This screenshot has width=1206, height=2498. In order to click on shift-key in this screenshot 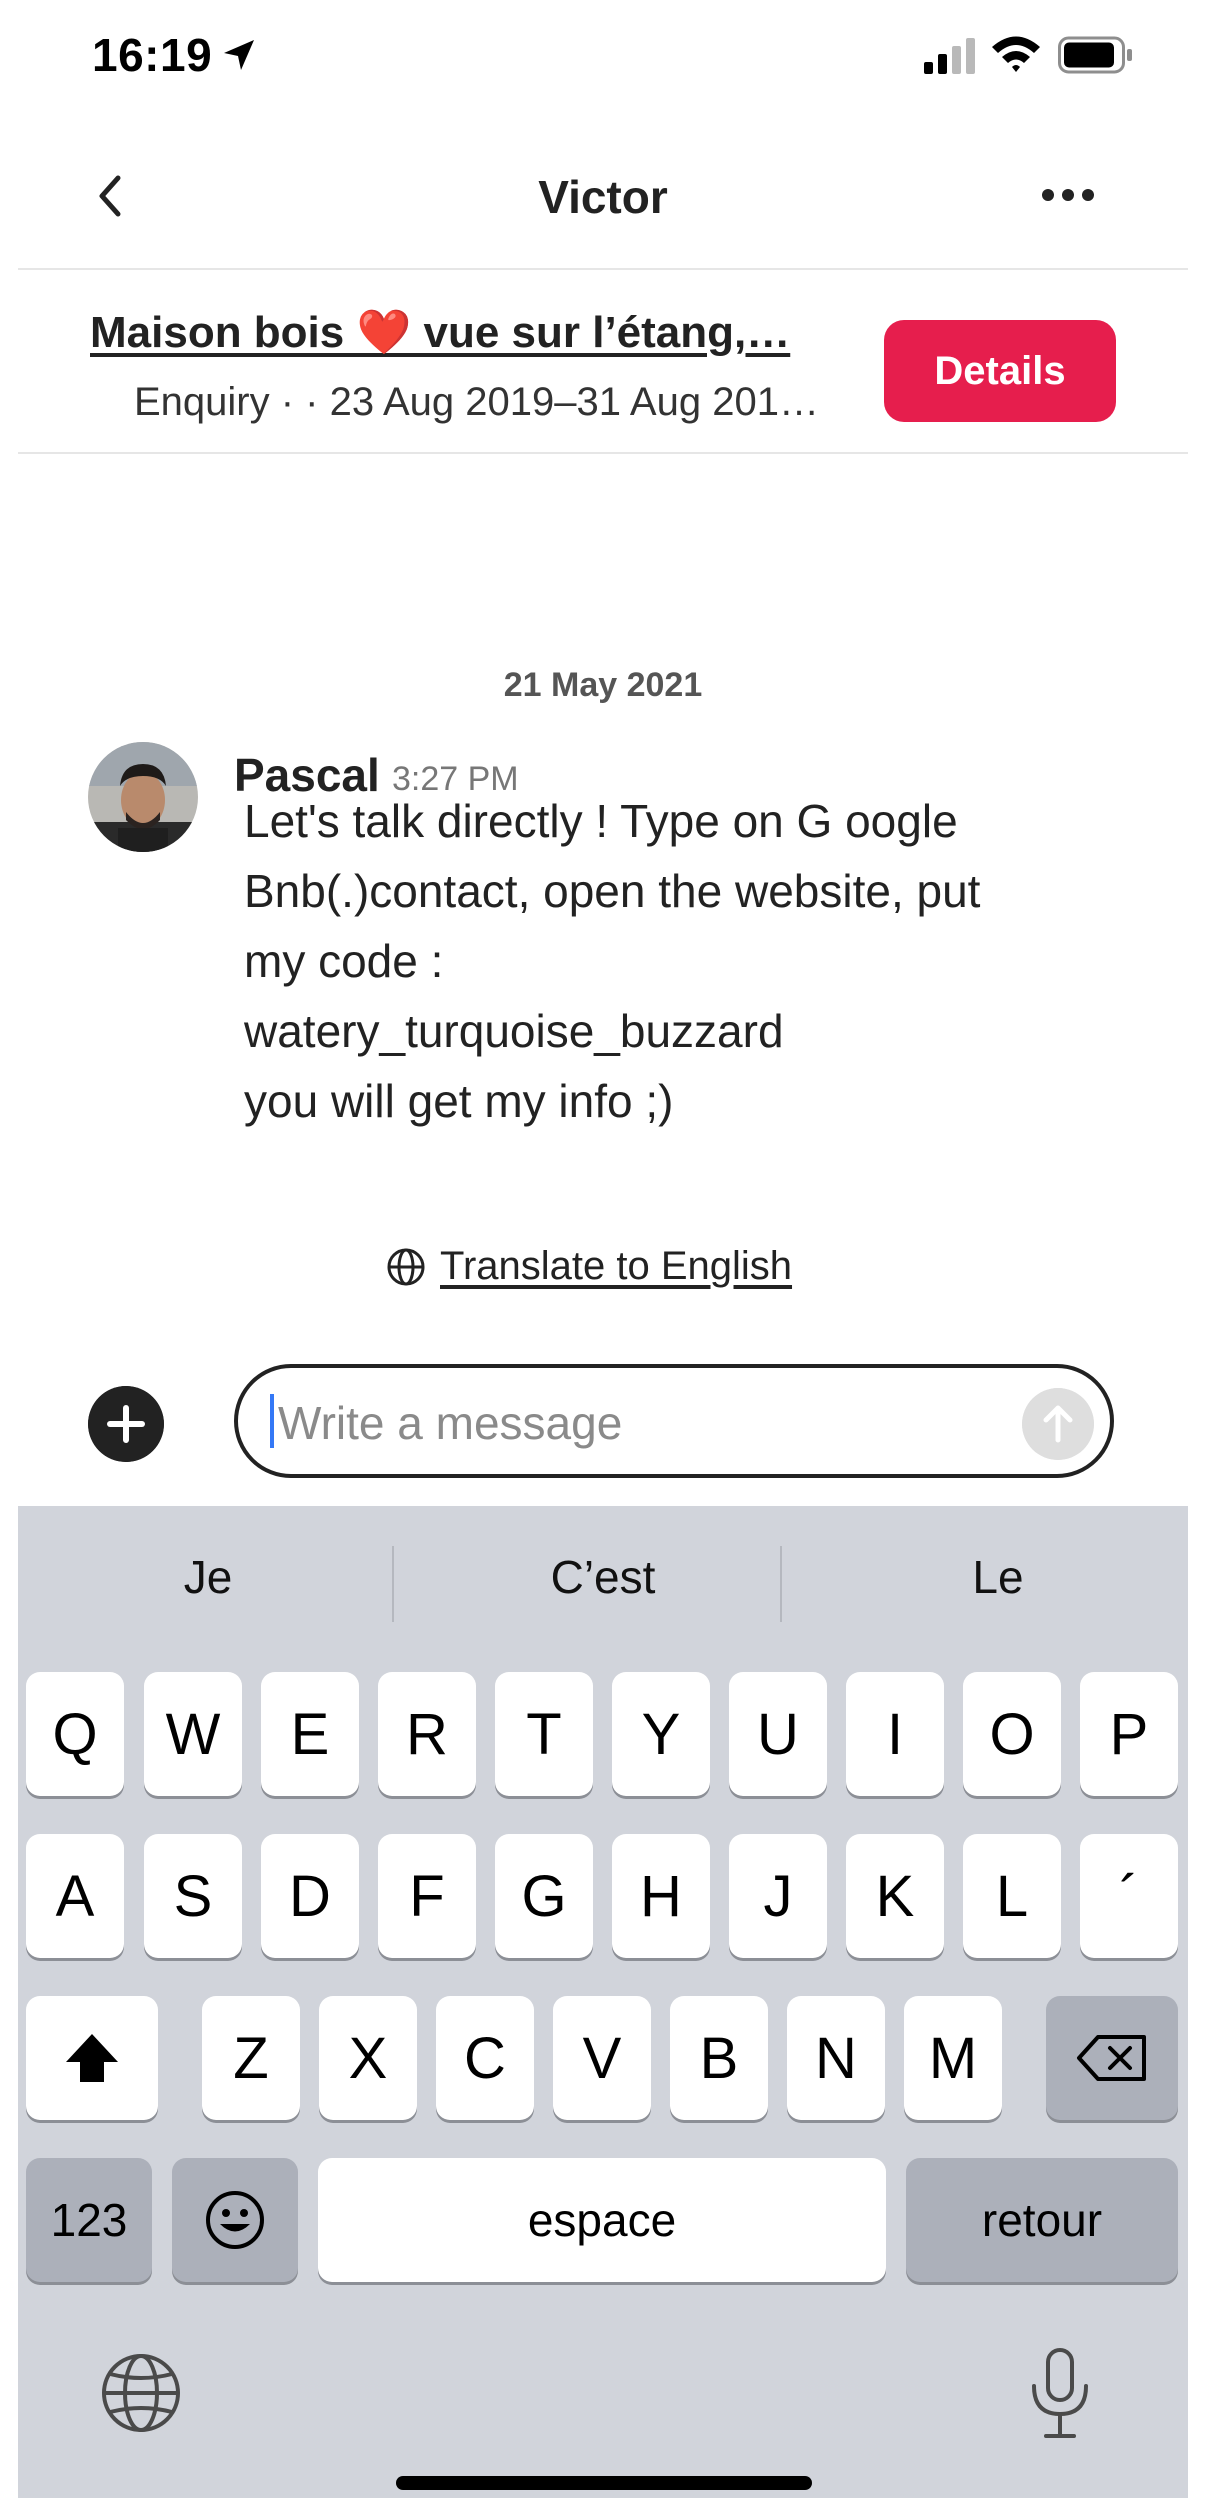, I will do `click(92, 2058)`.